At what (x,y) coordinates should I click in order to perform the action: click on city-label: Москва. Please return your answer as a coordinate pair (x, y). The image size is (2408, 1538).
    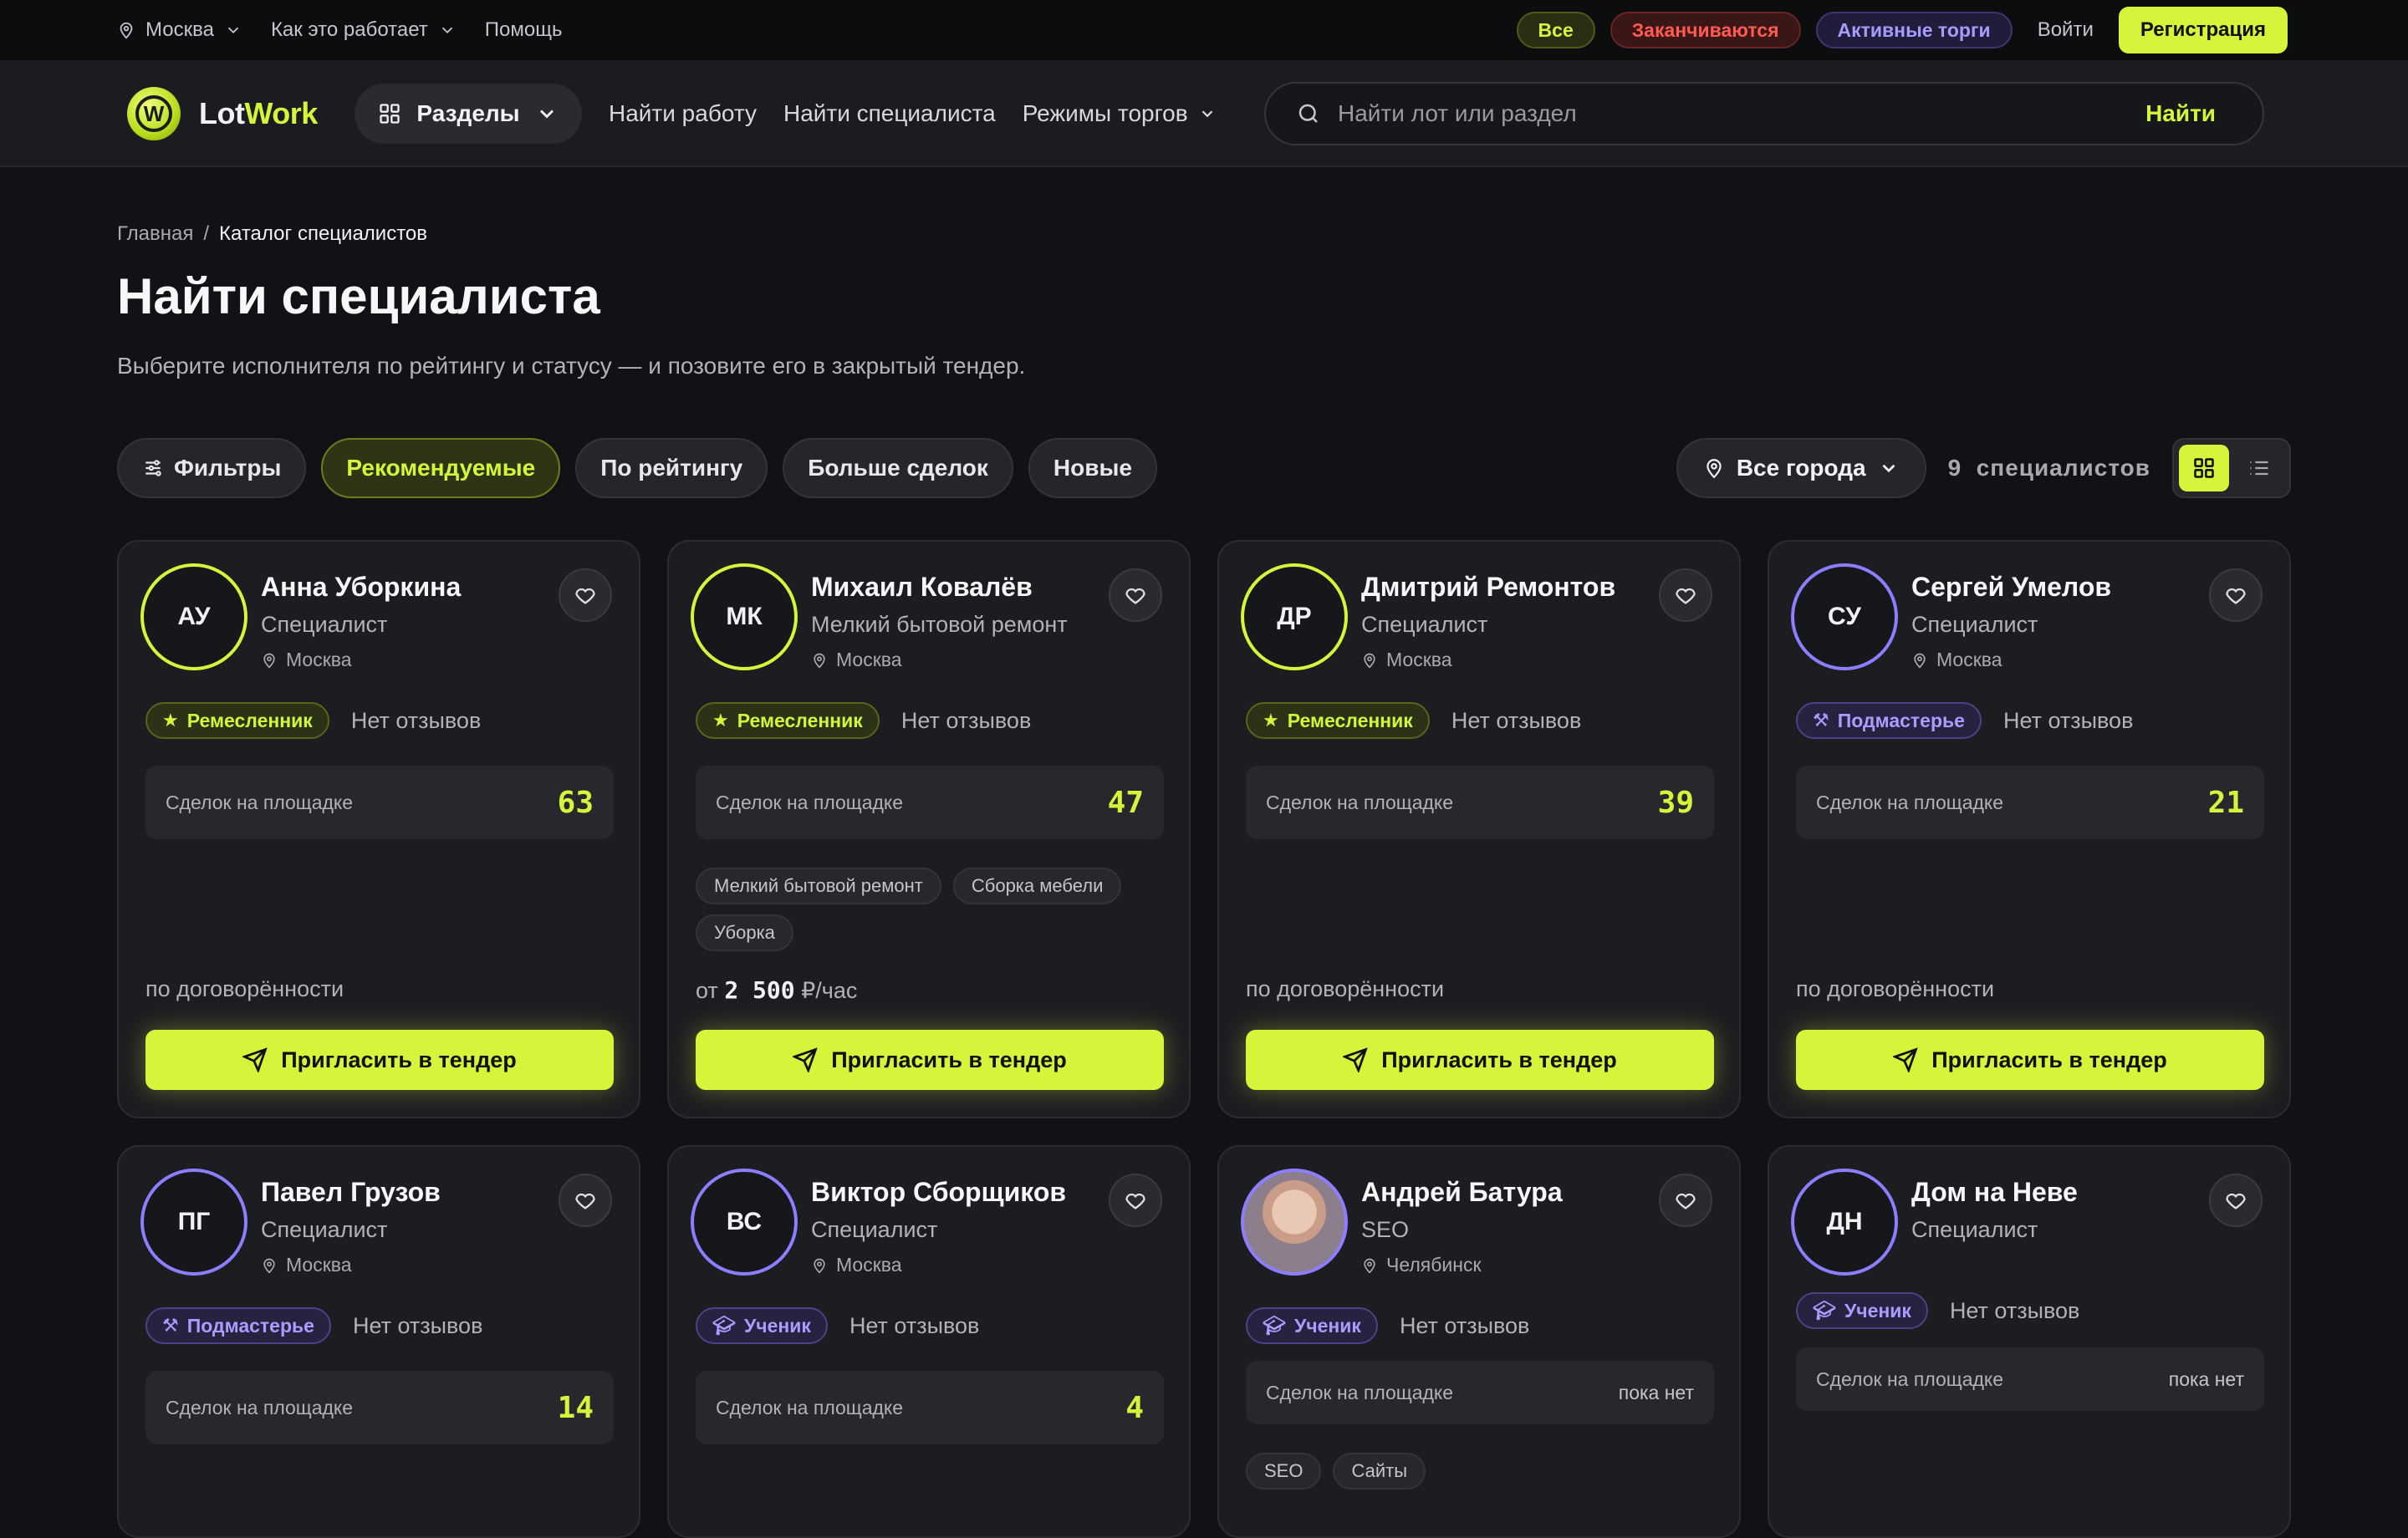
    Looking at the image, I should click on (180, 29).